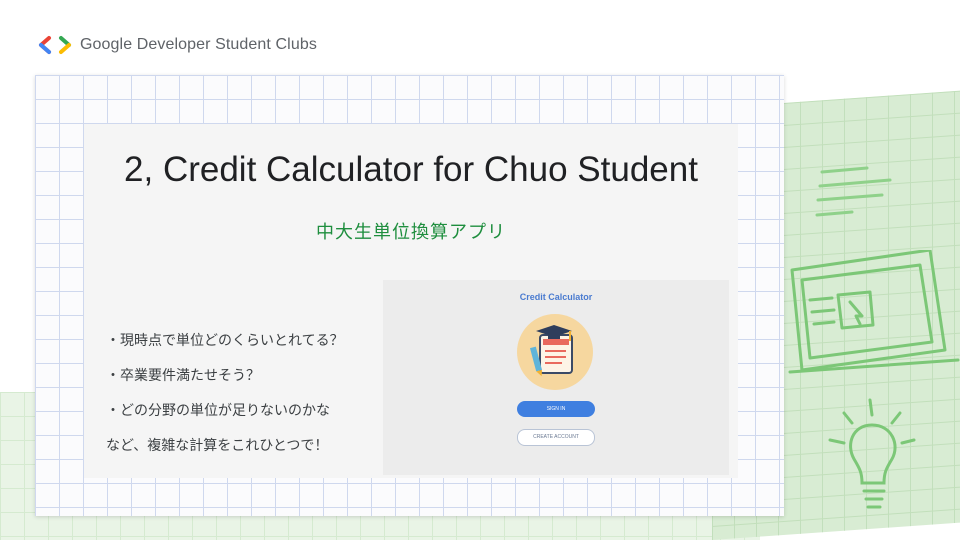 The image size is (960, 540). I want to click on brand-header: Google Developer Student Clubs, so click(177, 45).